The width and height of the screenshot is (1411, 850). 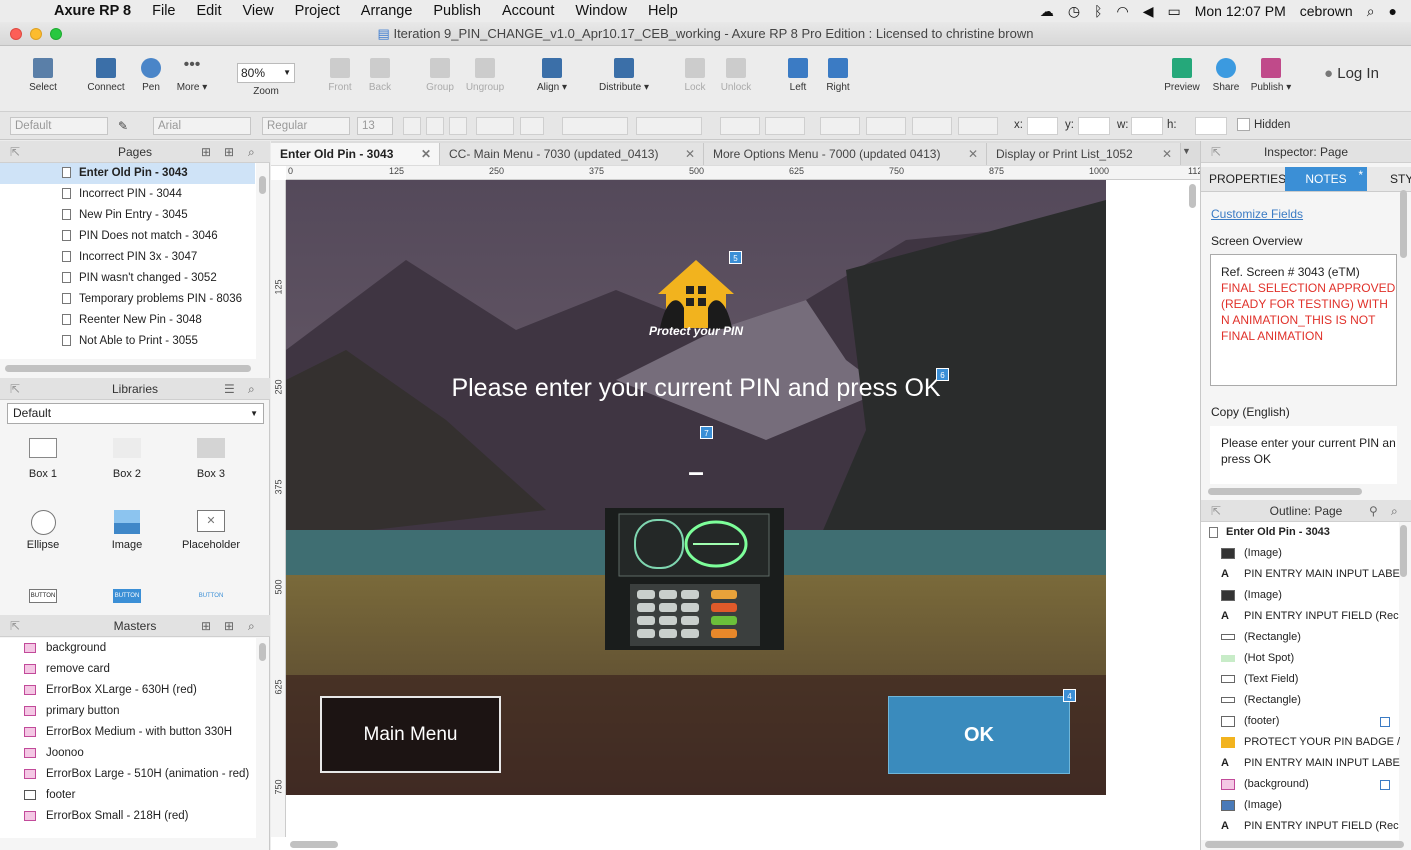 I want to click on library-image: Image, so click(x=127, y=530).